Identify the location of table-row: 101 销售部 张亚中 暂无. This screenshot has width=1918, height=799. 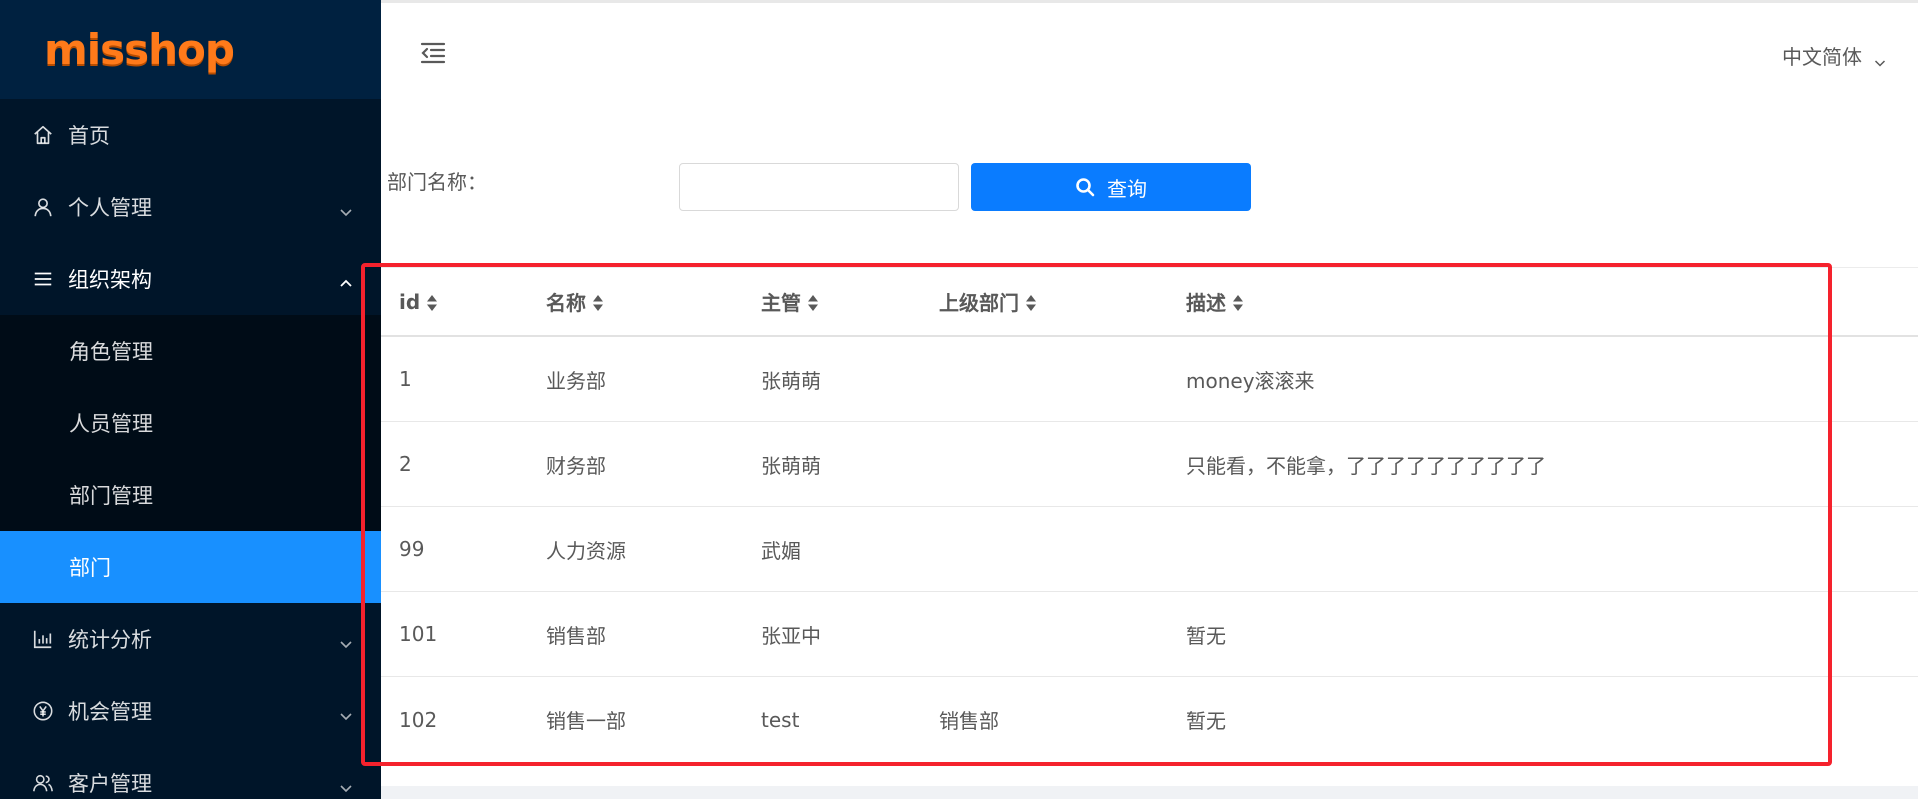
(1149, 634).